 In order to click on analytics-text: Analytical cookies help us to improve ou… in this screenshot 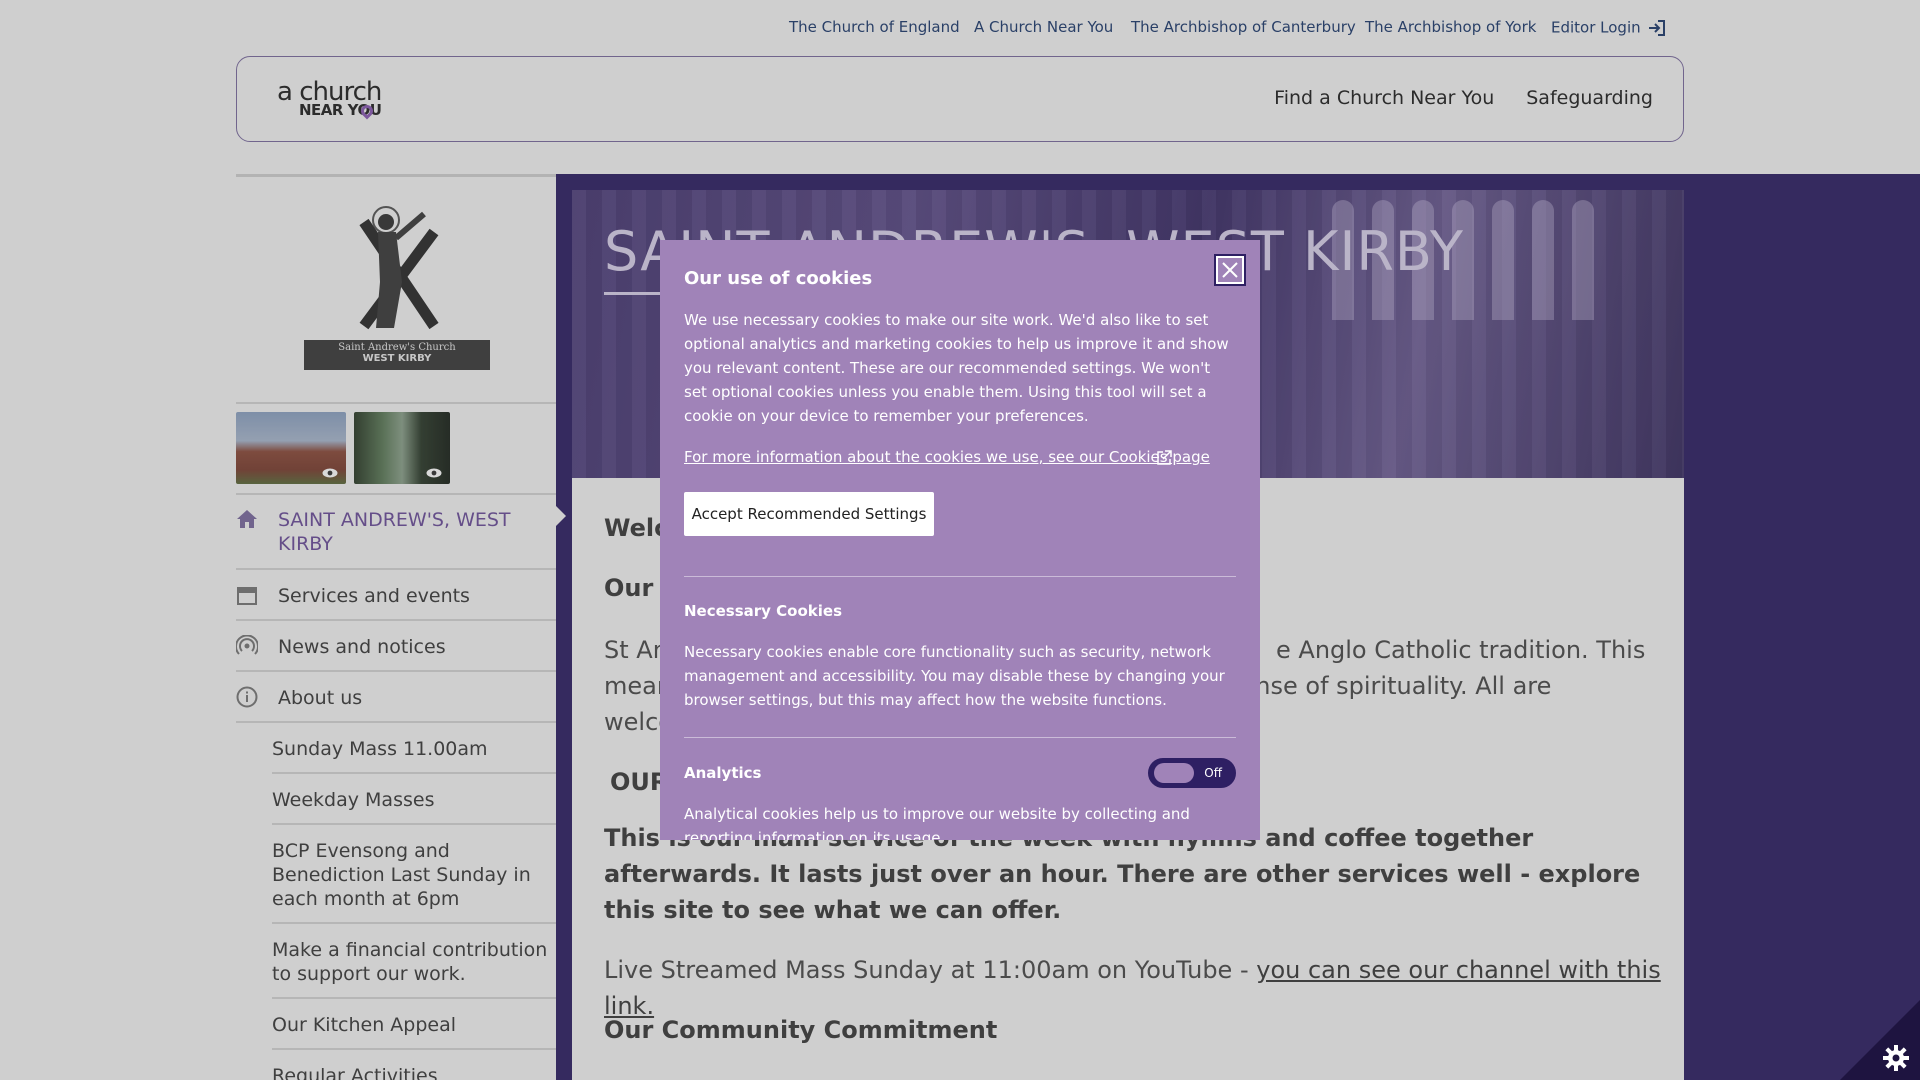, I will do `click(937, 822)`.